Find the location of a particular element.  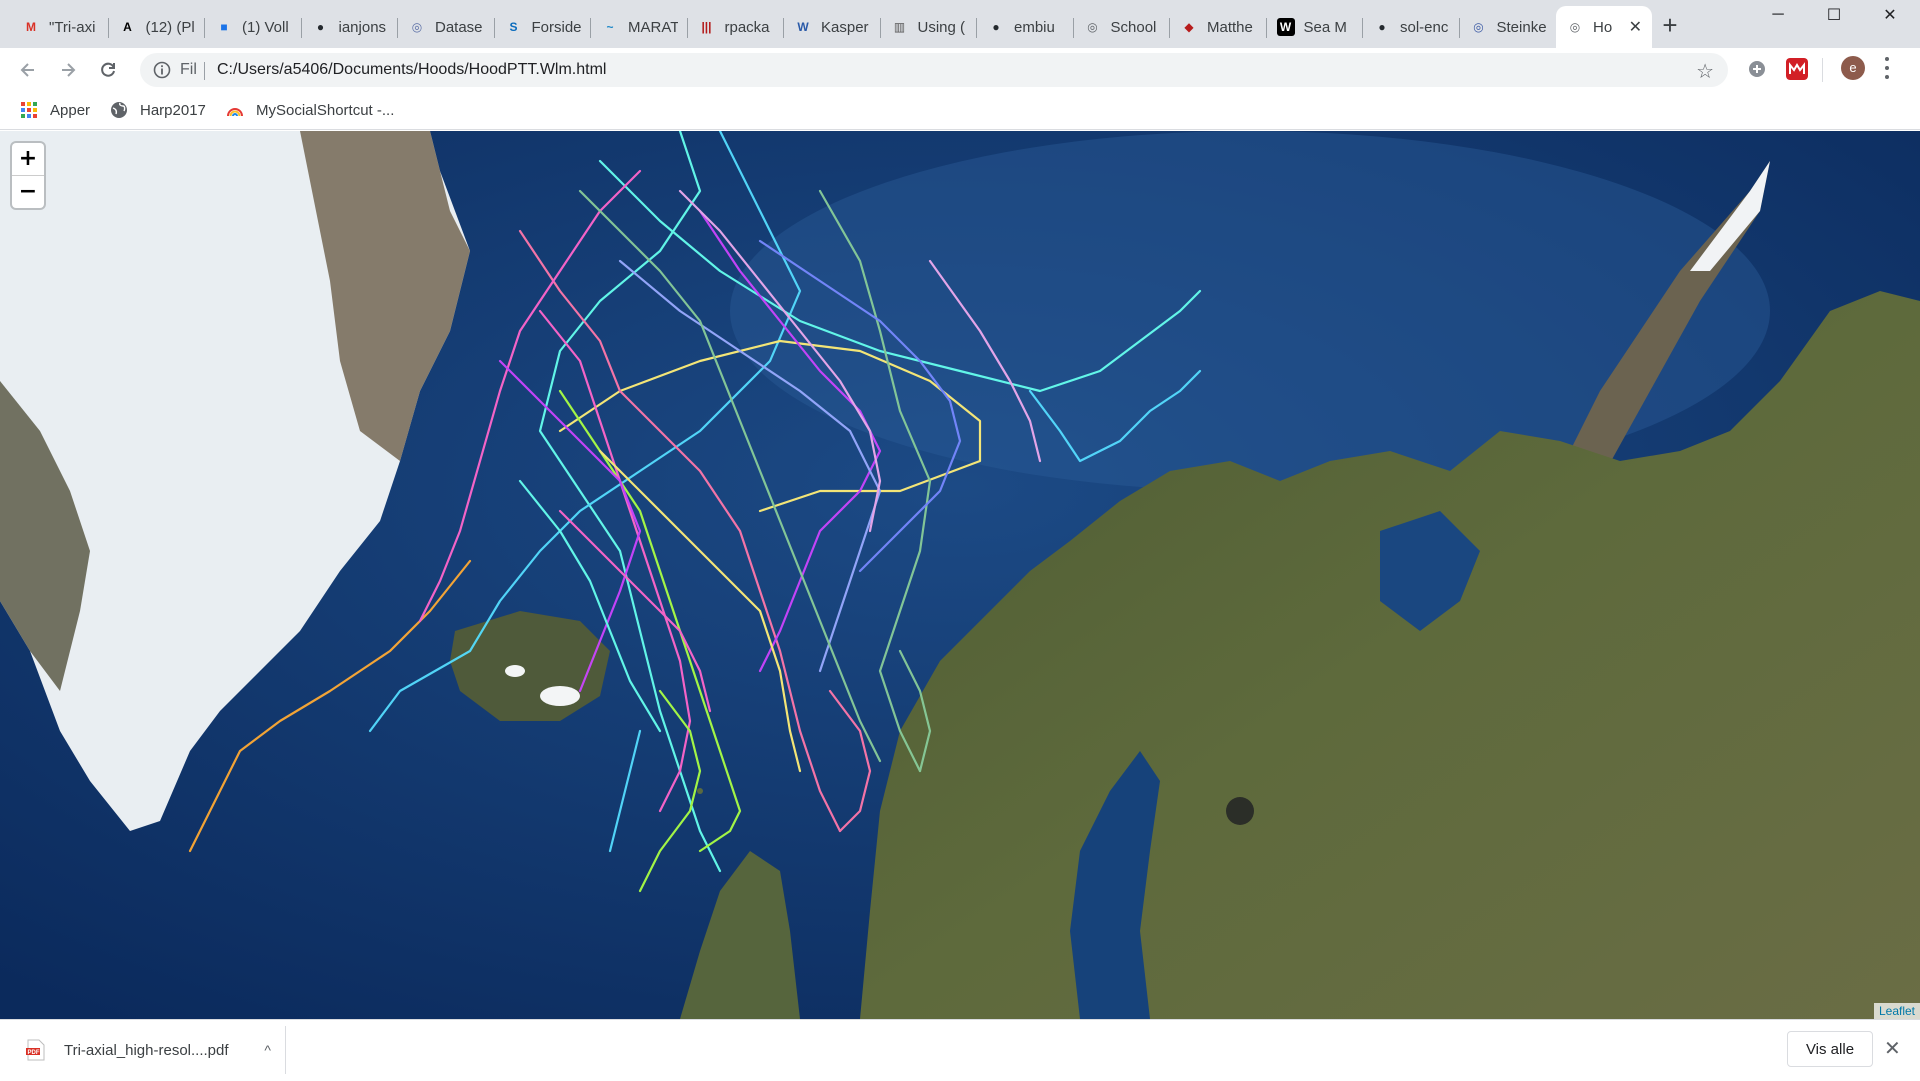

info-icon is located at coordinates (162, 70).